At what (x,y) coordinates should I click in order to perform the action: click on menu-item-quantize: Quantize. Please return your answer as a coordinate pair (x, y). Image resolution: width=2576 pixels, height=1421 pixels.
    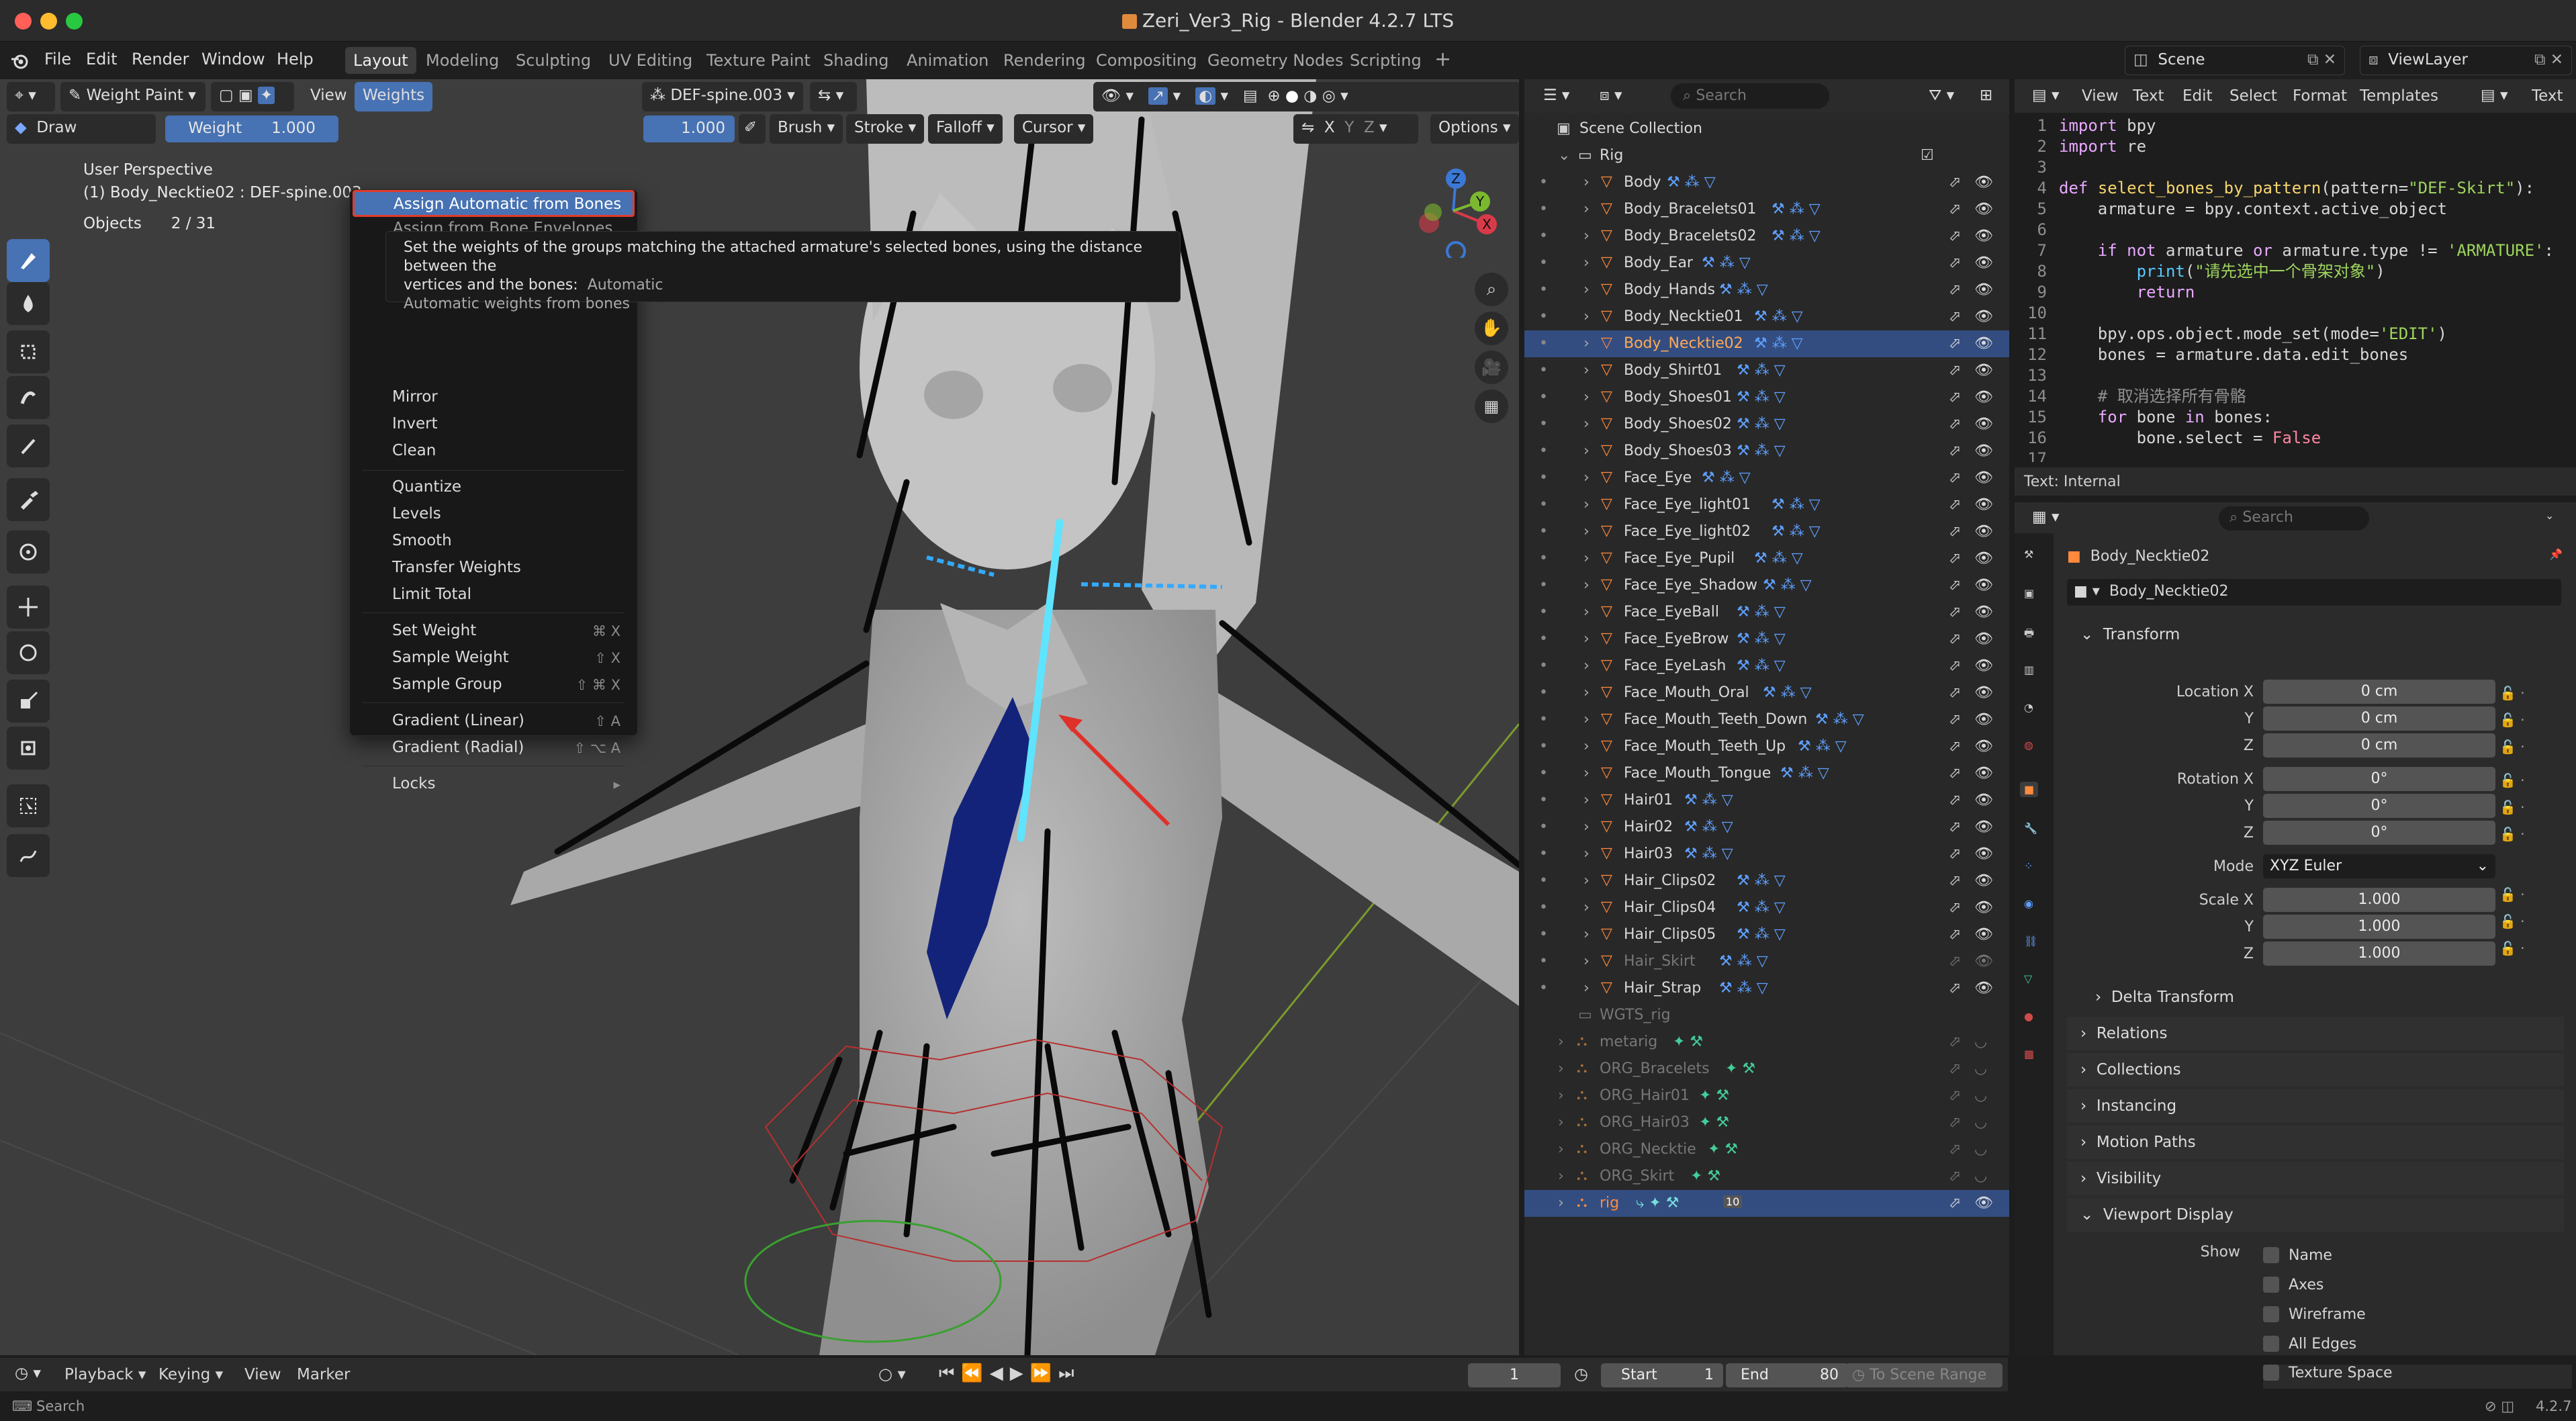
    Looking at the image, I should click on (426, 487).